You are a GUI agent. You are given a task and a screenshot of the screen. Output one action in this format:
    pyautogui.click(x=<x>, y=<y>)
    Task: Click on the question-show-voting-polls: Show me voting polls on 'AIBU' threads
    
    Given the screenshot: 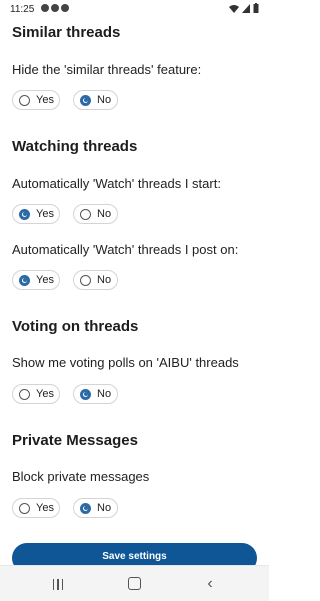 What is the action you would take?
    pyautogui.click(x=125, y=362)
    